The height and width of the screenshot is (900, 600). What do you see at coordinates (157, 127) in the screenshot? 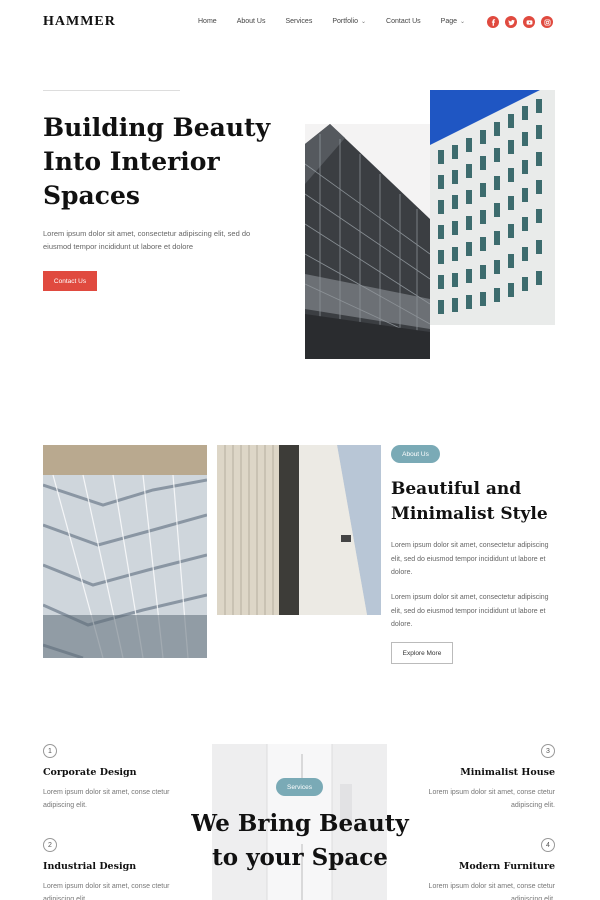
I see `hero-title-line: Building Beauty` at bounding box center [157, 127].